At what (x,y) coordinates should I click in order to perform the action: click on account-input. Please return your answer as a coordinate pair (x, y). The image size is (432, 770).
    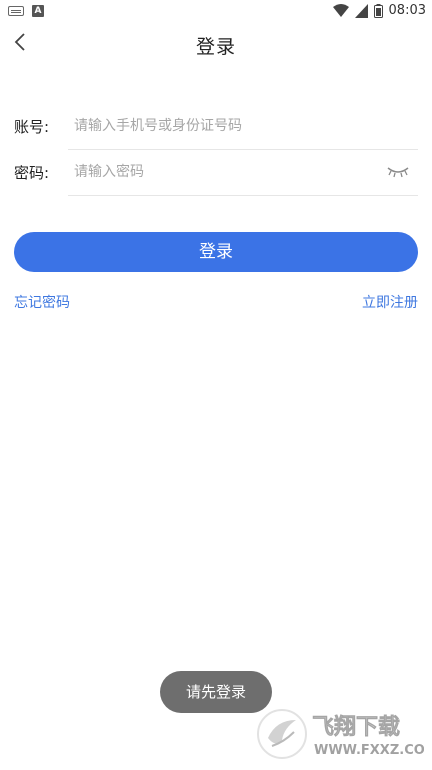
    Looking at the image, I should click on (221, 126).